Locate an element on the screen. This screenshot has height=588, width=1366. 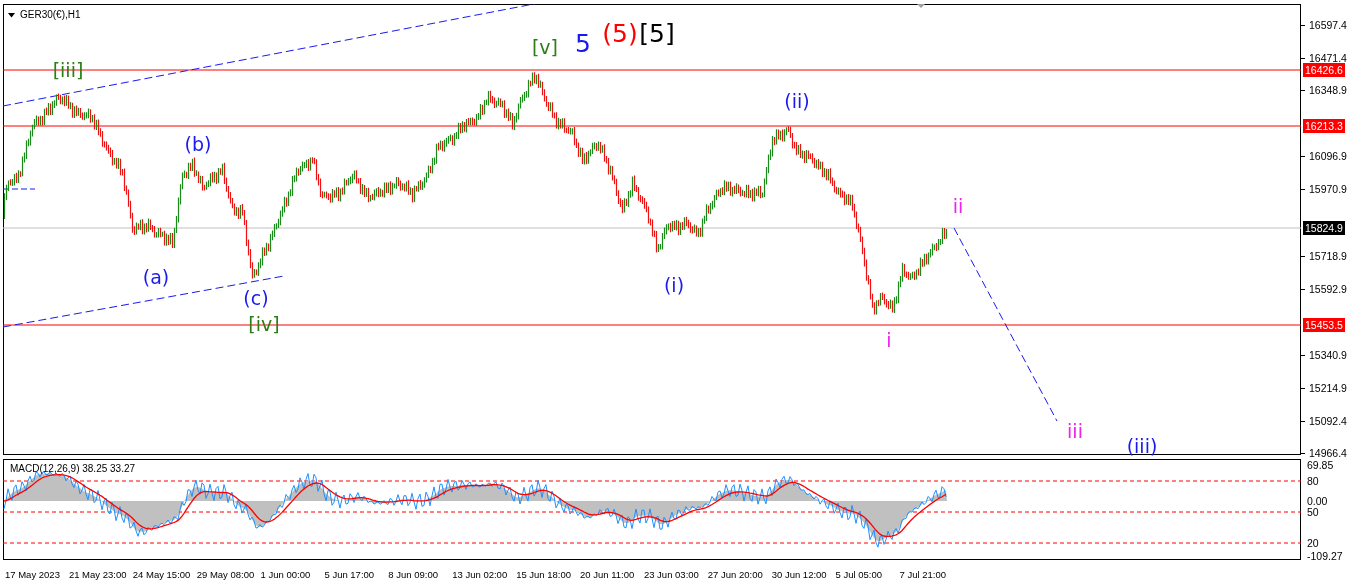
time-axis-label: 5 Jul 05:00 is located at coordinates (859, 574).